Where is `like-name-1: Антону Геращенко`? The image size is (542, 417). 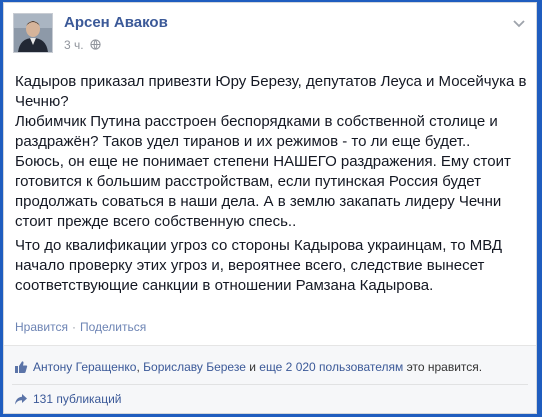
like-name-1: Антону Геращенко is located at coordinates (84, 367).